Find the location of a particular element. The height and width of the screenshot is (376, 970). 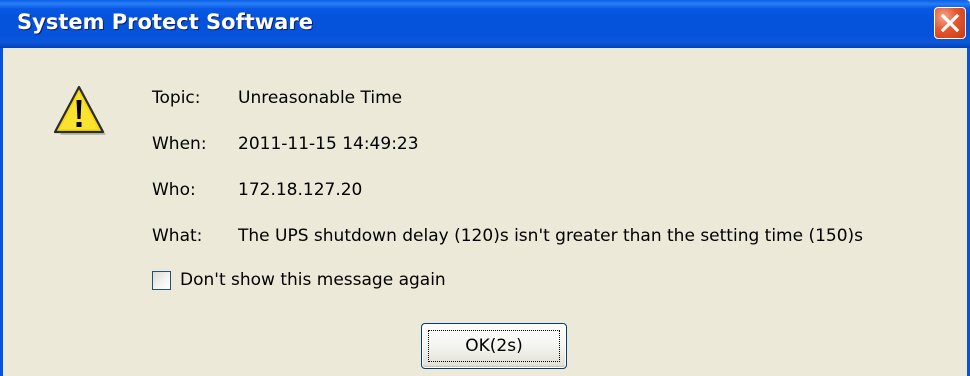

ok-button: OK(2s) is located at coordinates (494, 346).